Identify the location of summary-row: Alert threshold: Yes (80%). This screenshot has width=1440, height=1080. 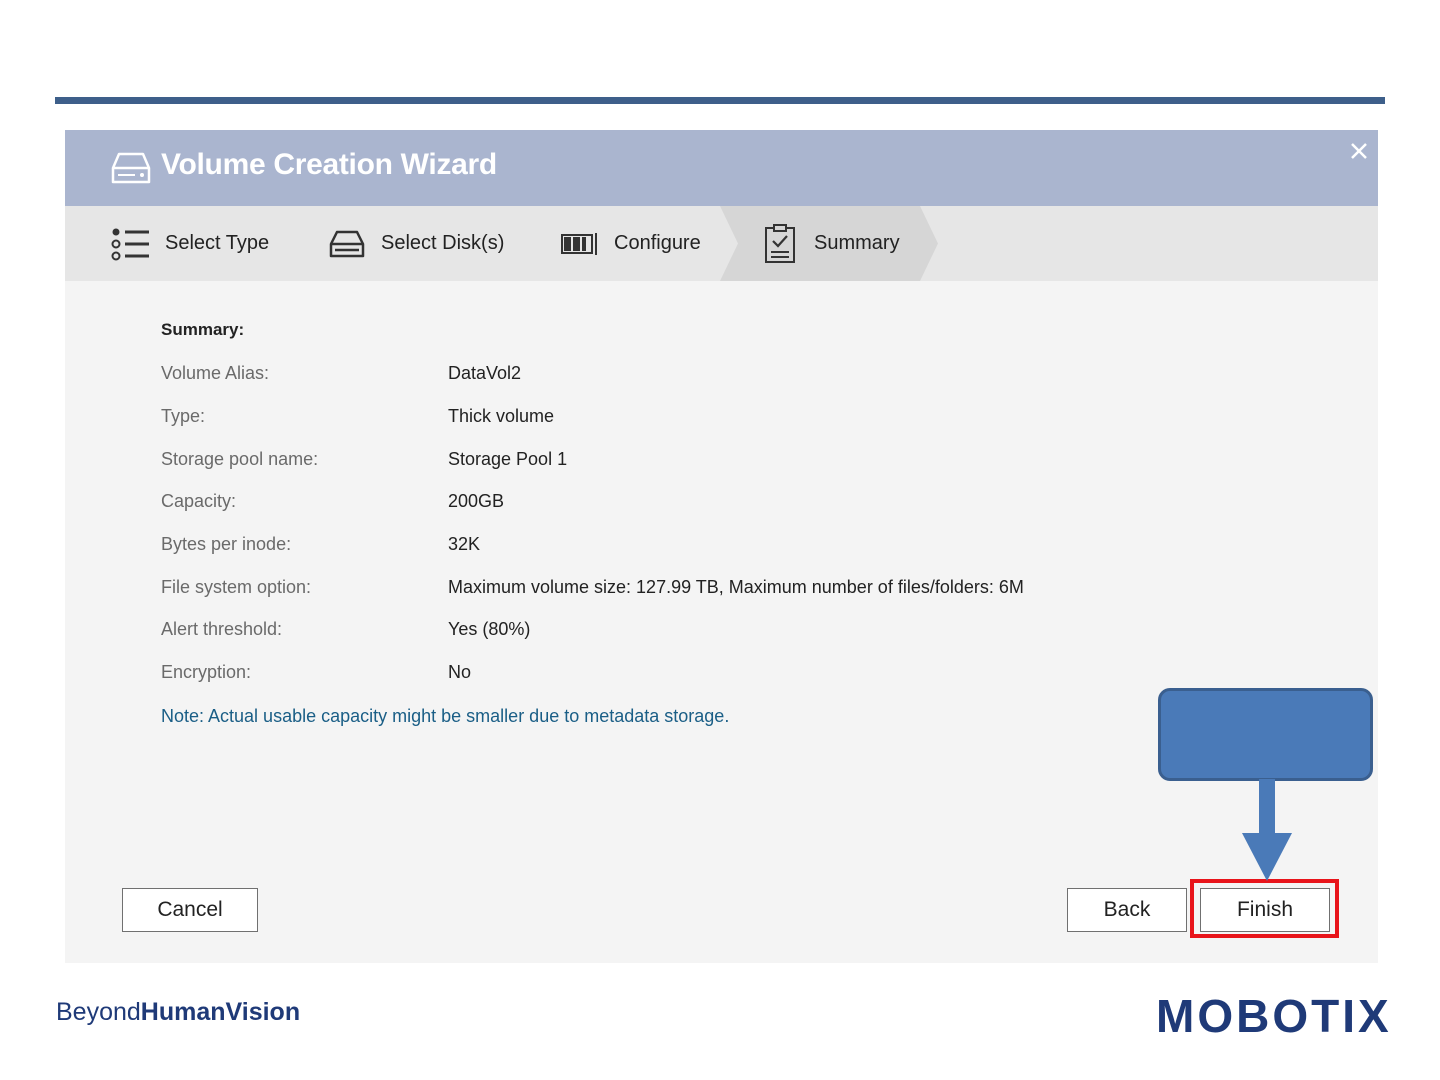
(661, 632).